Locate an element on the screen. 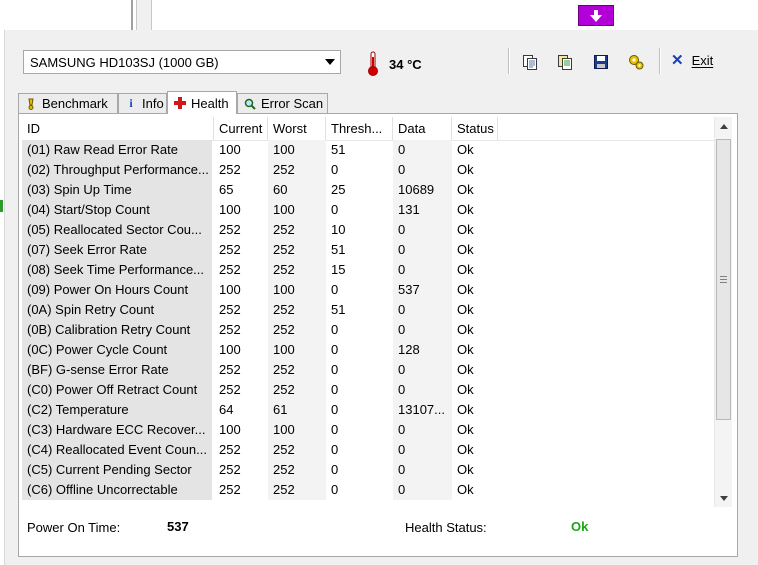 The width and height of the screenshot is (758, 565). cell-data: 131 is located at coordinates (422, 210).